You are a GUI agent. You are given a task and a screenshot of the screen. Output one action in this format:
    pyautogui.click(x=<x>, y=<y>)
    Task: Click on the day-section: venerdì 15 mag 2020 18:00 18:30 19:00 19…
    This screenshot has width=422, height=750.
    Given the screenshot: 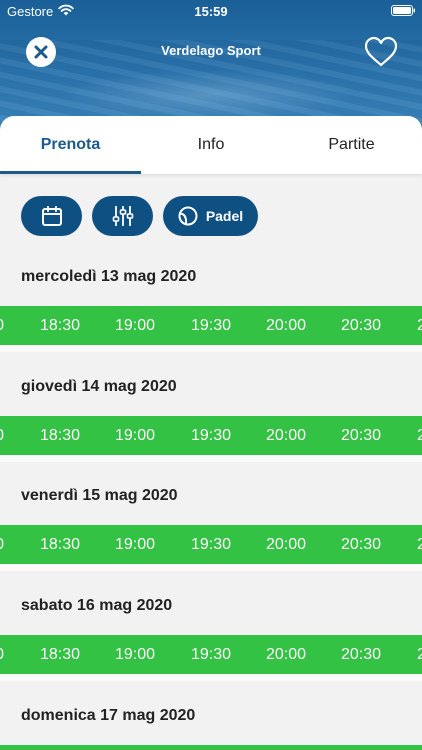 What is the action you would take?
    pyautogui.click(x=211, y=525)
    